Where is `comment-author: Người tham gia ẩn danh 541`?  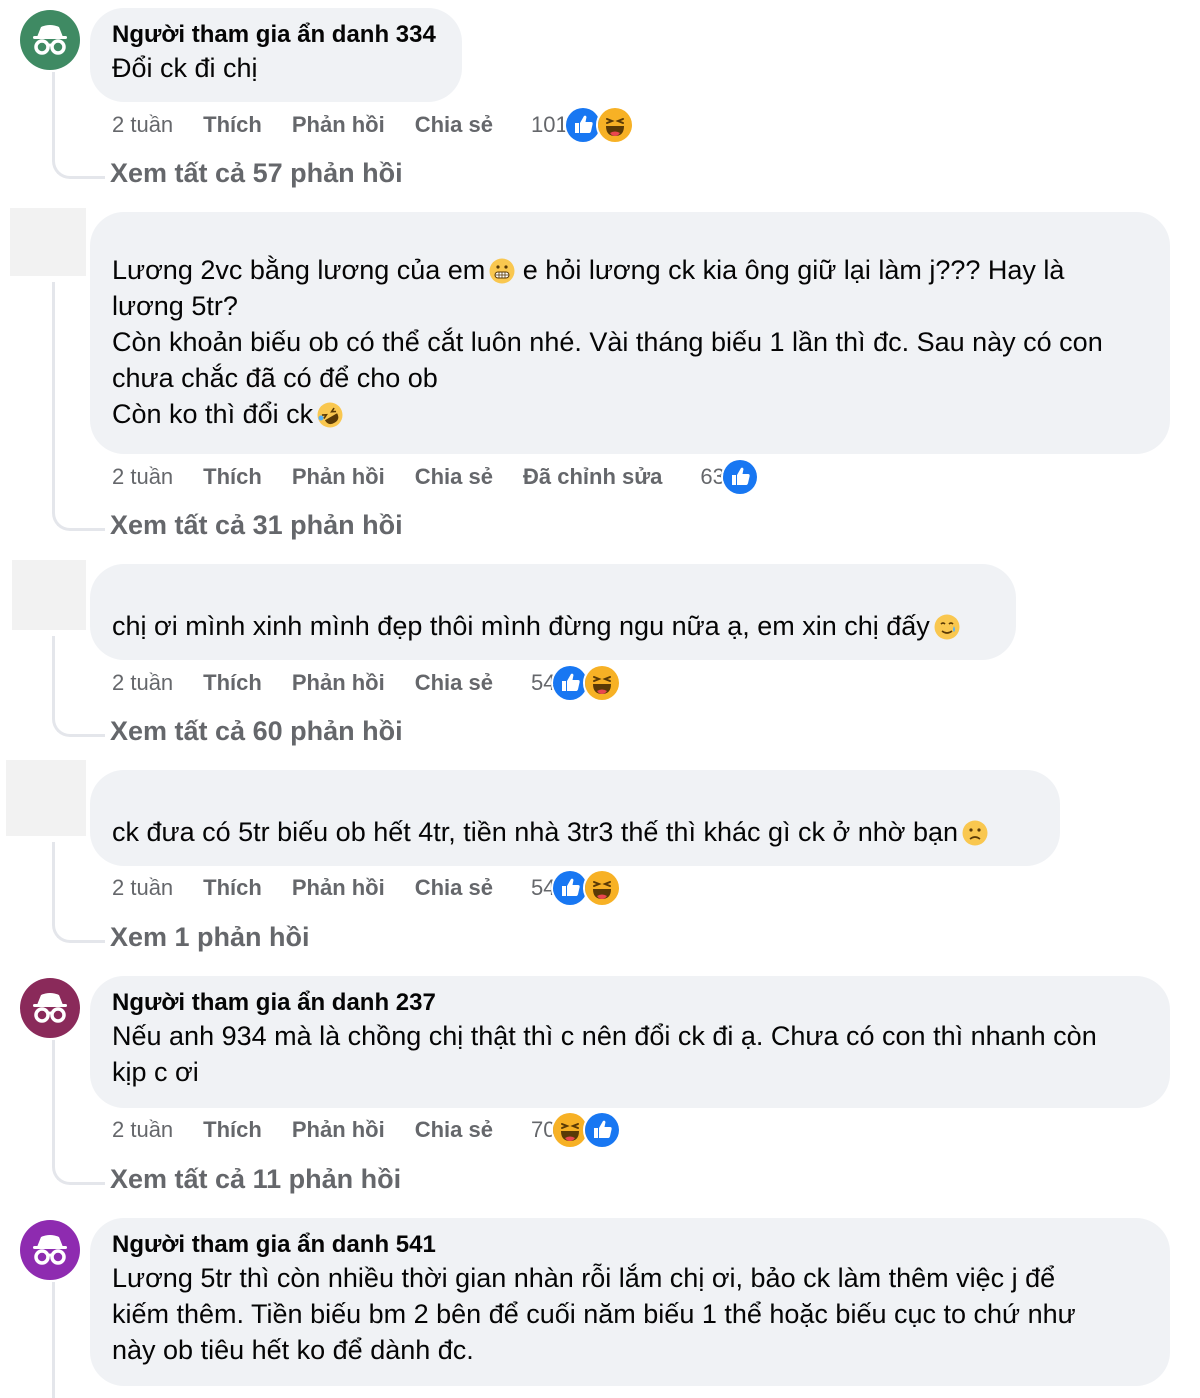
comment-author: Người tham gia ẩn danh 541 is located at coordinates (630, 1245).